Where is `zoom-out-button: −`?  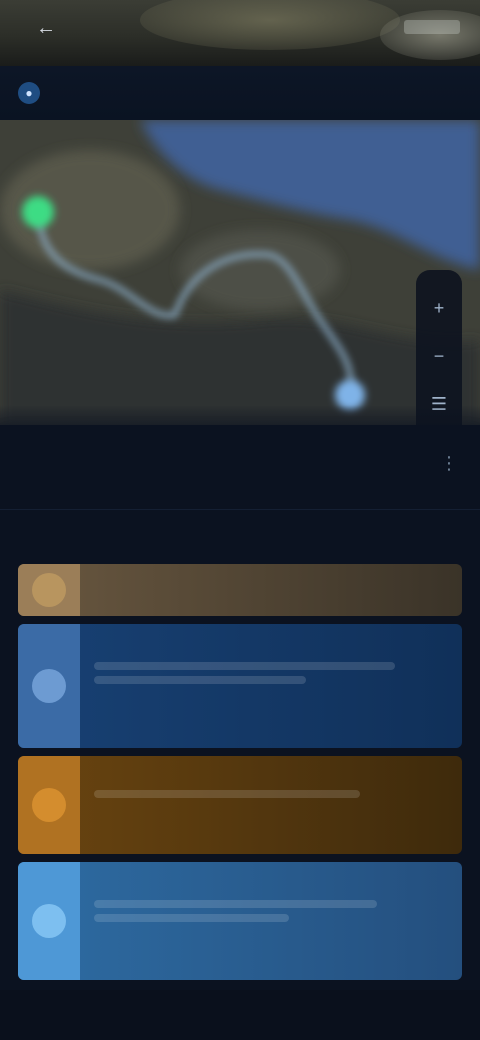
zoom-out-button: − is located at coordinates (439, 356).